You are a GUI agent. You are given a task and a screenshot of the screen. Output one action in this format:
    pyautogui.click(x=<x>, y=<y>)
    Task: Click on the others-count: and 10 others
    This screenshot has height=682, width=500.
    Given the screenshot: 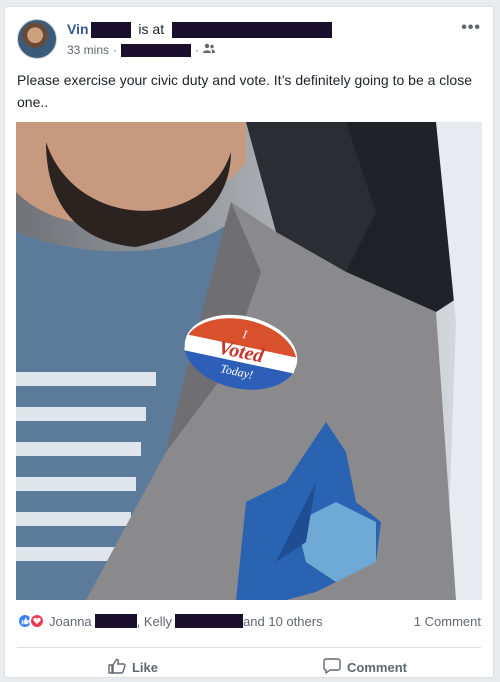 What is the action you would take?
    pyautogui.click(x=283, y=621)
    